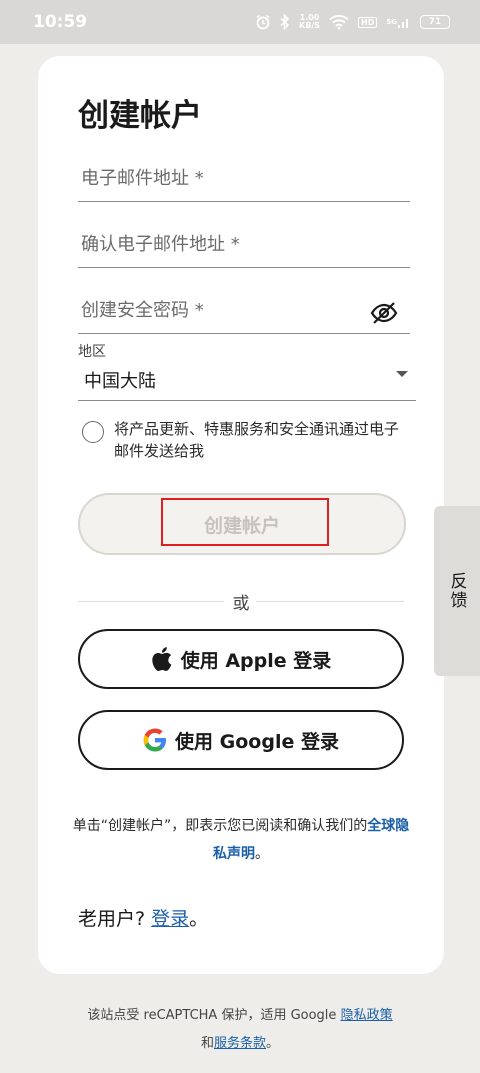 This screenshot has height=1073, width=480. What do you see at coordinates (142, 178) in the screenshot?
I see `email-placeholder: 电子邮件地址 *` at bounding box center [142, 178].